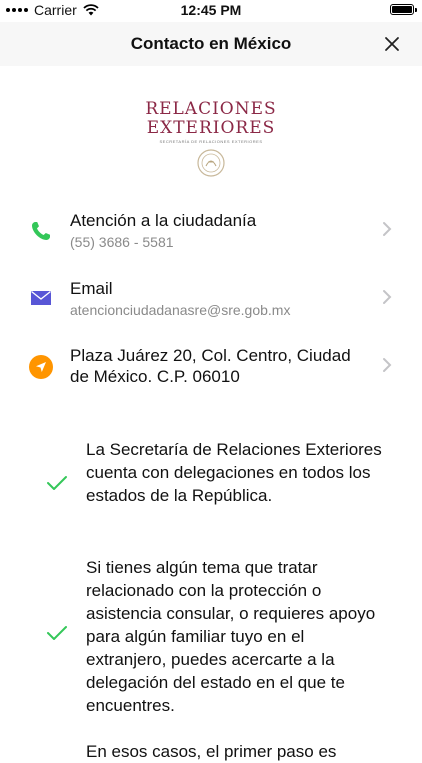 The width and height of the screenshot is (422, 763). What do you see at coordinates (403, 9) in the screenshot?
I see `battery-icon` at bounding box center [403, 9].